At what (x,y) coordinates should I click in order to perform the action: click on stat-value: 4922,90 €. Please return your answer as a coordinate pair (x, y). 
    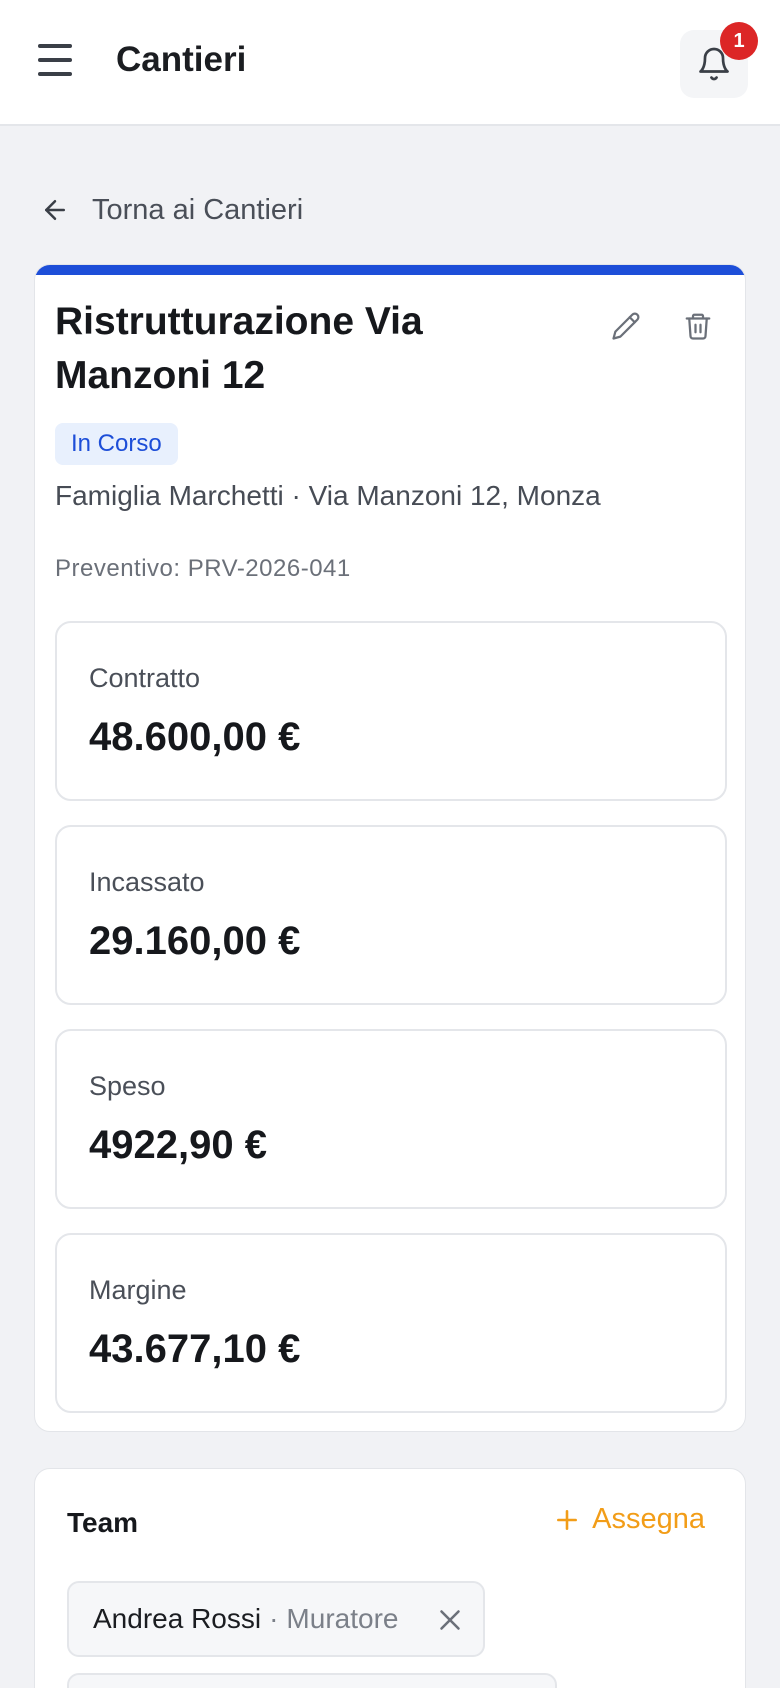
    Looking at the image, I should click on (178, 1145).